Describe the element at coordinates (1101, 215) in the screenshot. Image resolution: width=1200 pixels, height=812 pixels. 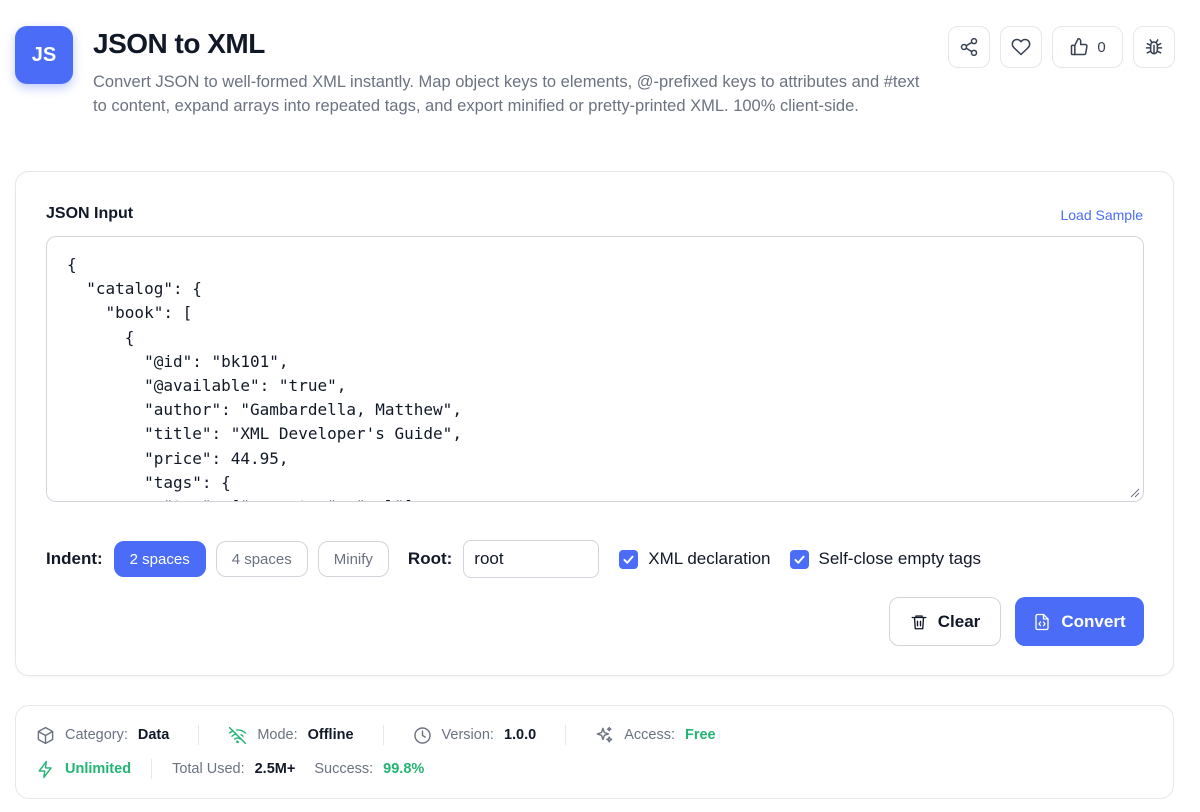
I see `load-sample-link: Load Sample` at that location.